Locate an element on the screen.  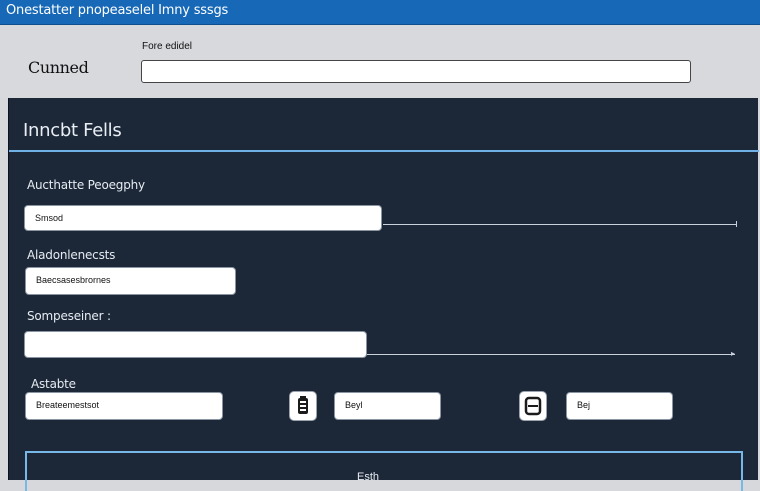
bottom-section: Esth is located at coordinates (384, 471).